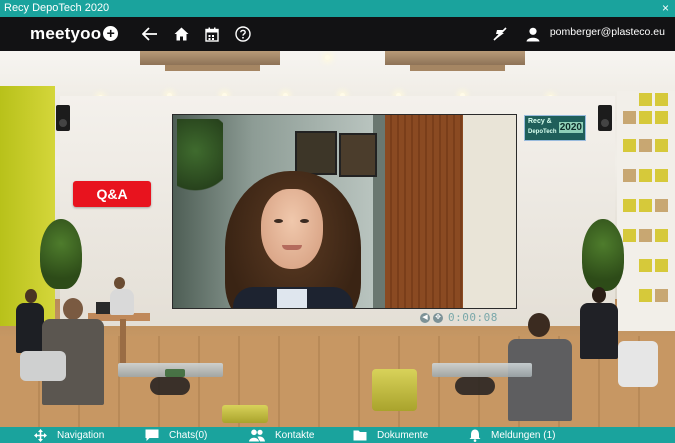 The width and height of the screenshot is (675, 443). What do you see at coordinates (607, 32) in the screenshot?
I see `user-email: pomberger@plasteco.eu` at bounding box center [607, 32].